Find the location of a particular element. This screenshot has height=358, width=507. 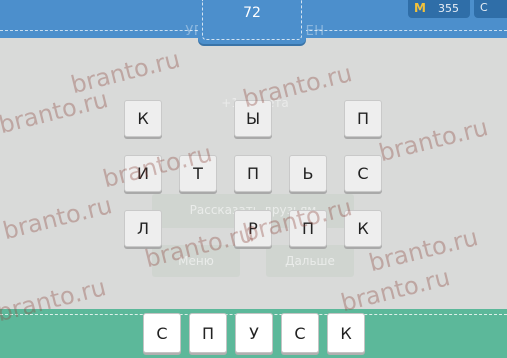

answer-letter: У is located at coordinates (254, 333).